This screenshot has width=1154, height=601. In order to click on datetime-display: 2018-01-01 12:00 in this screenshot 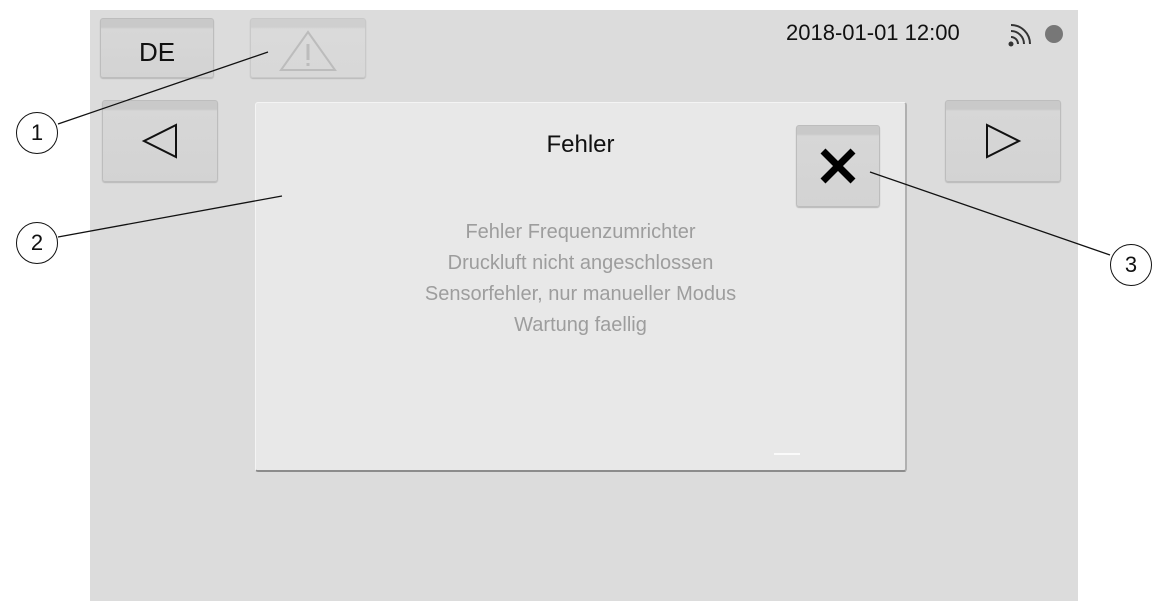, I will do `click(873, 32)`.